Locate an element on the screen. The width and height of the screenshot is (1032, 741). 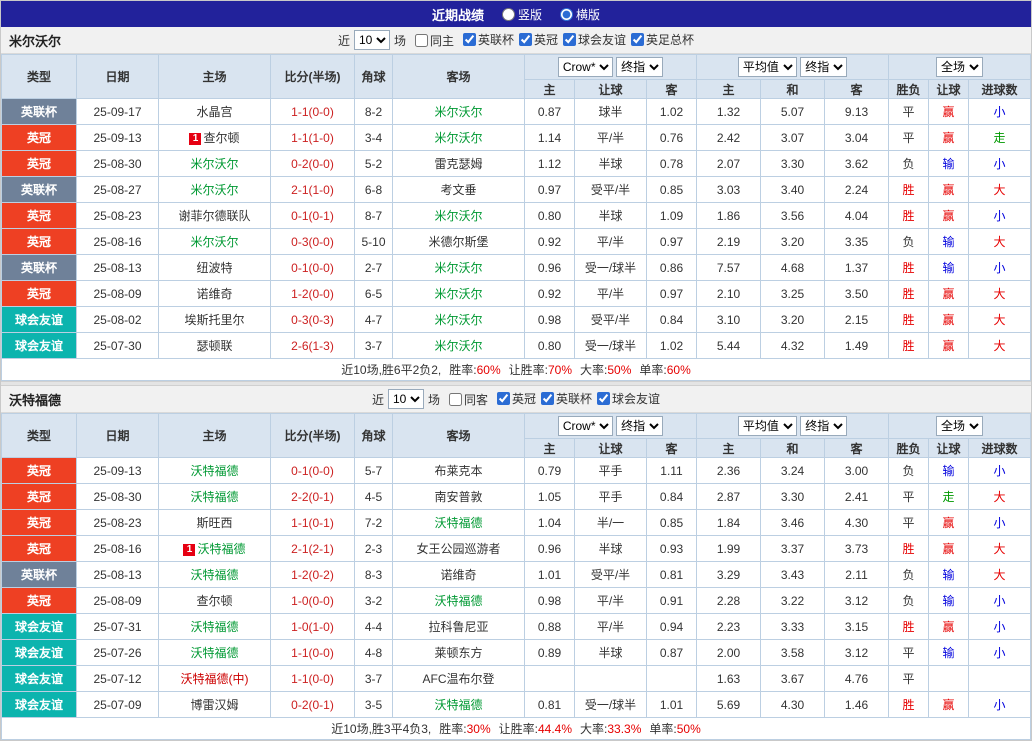
home-team: 纽波特 is located at coordinates (214, 267).